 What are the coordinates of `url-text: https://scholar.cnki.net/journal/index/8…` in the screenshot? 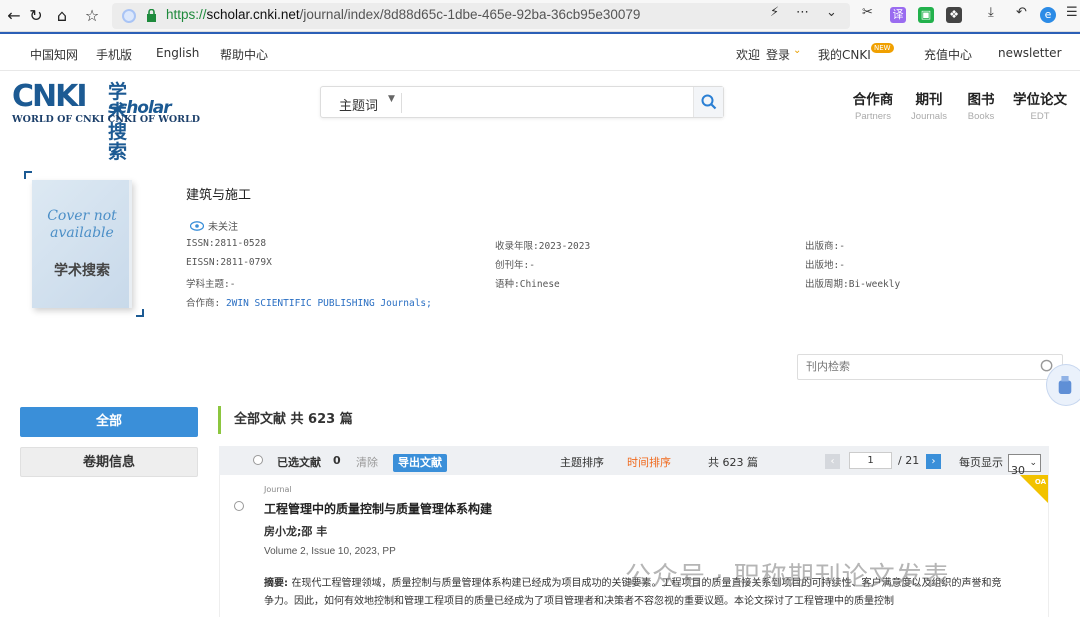 It's located at (403, 14).